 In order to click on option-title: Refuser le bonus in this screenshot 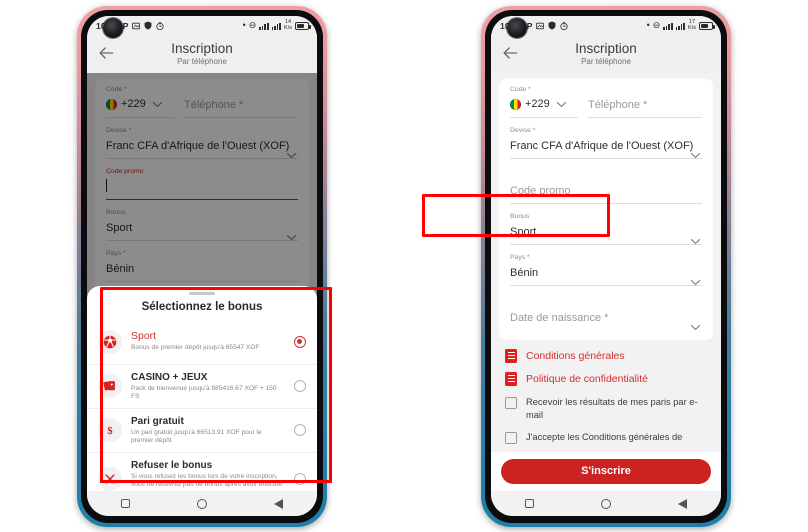, I will do `click(172, 465)`.